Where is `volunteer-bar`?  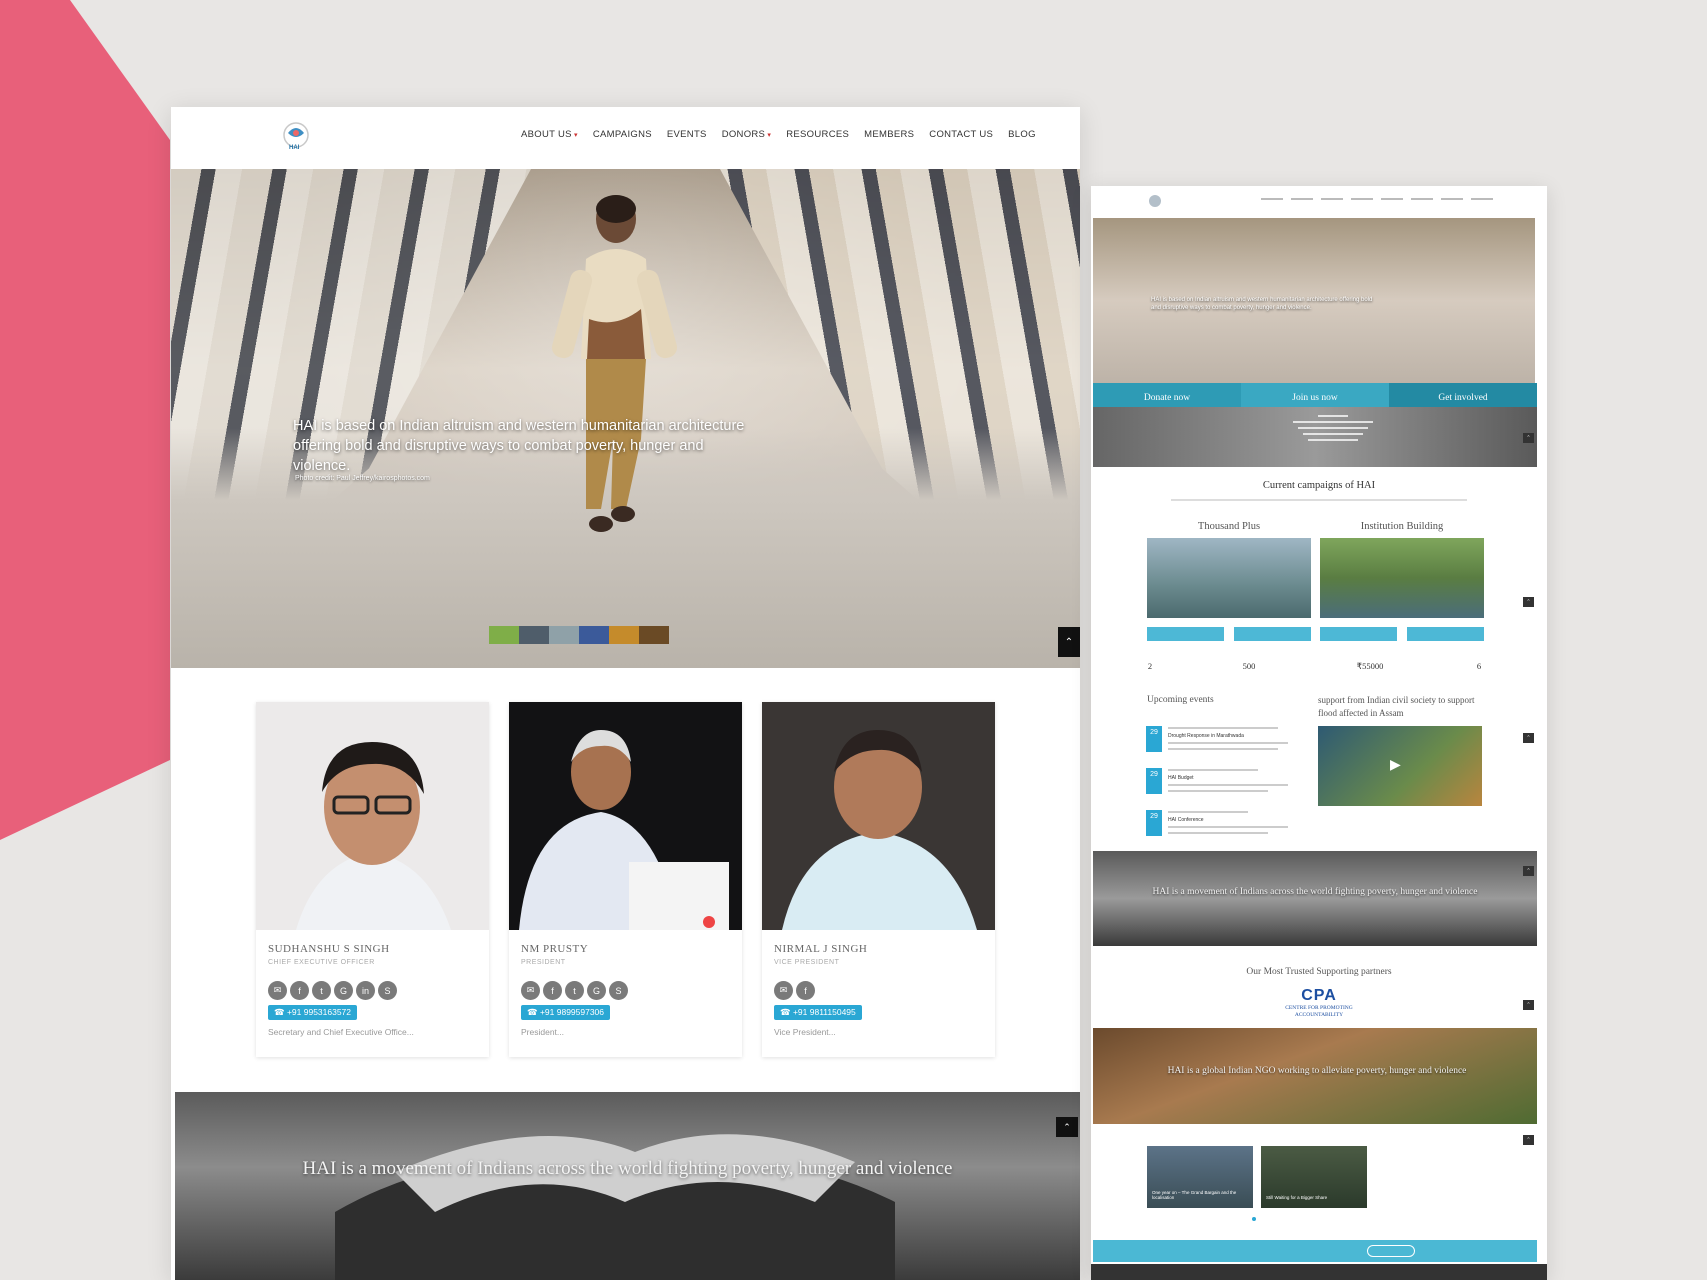 volunteer-bar is located at coordinates (1315, 1251).